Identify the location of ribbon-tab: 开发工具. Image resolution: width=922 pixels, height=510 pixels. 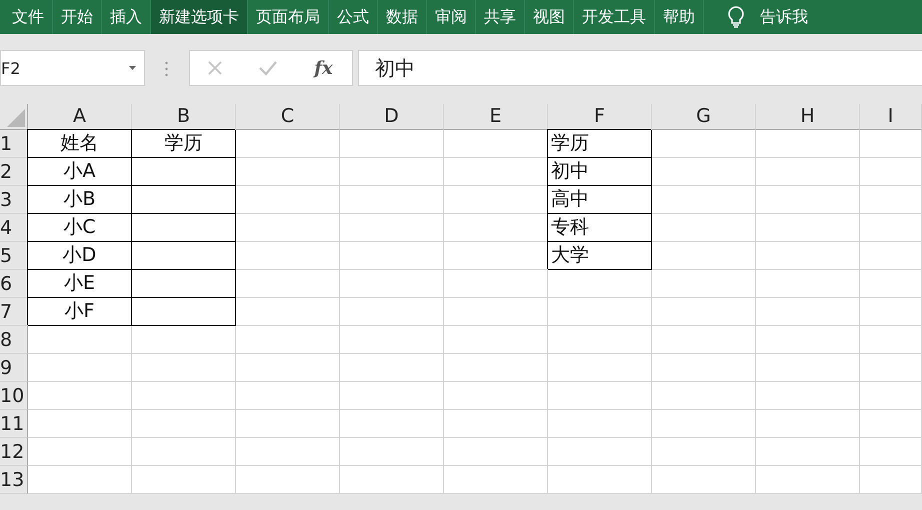
(614, 17).